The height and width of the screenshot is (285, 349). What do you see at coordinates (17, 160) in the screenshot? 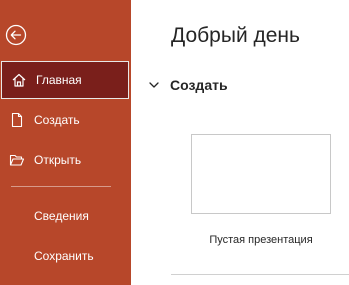
I see `open-folder-icon` at bounding box center [17, 160].